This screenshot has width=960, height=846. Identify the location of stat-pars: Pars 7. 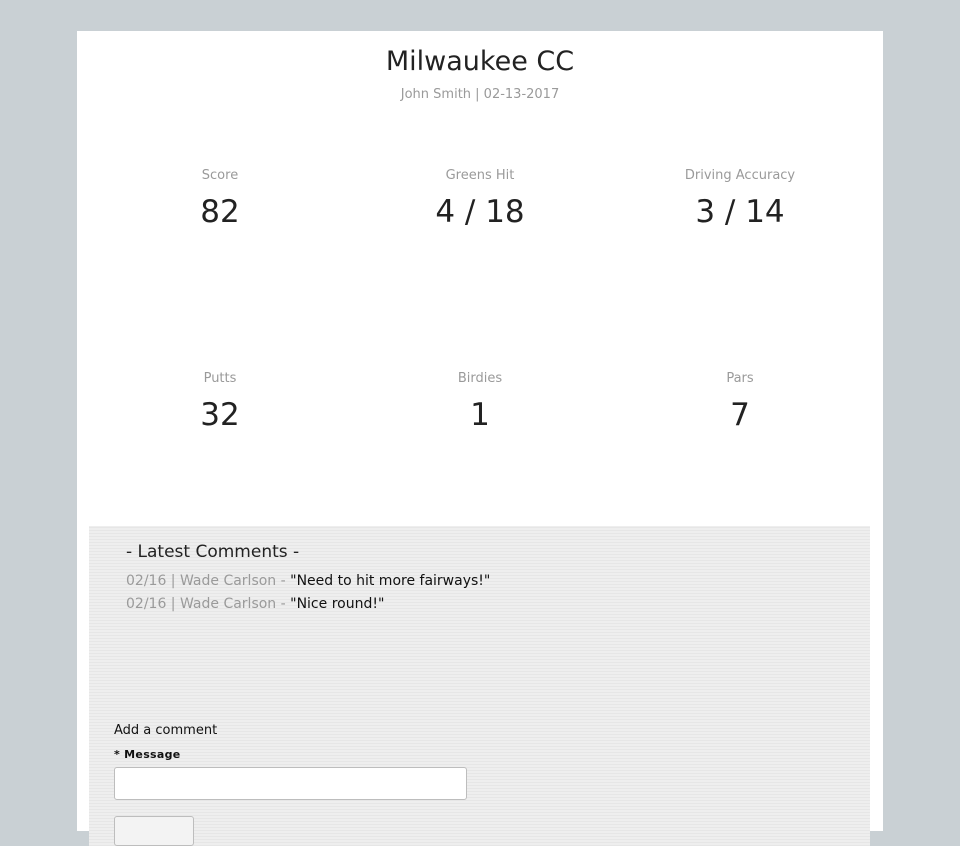
(740, 402).